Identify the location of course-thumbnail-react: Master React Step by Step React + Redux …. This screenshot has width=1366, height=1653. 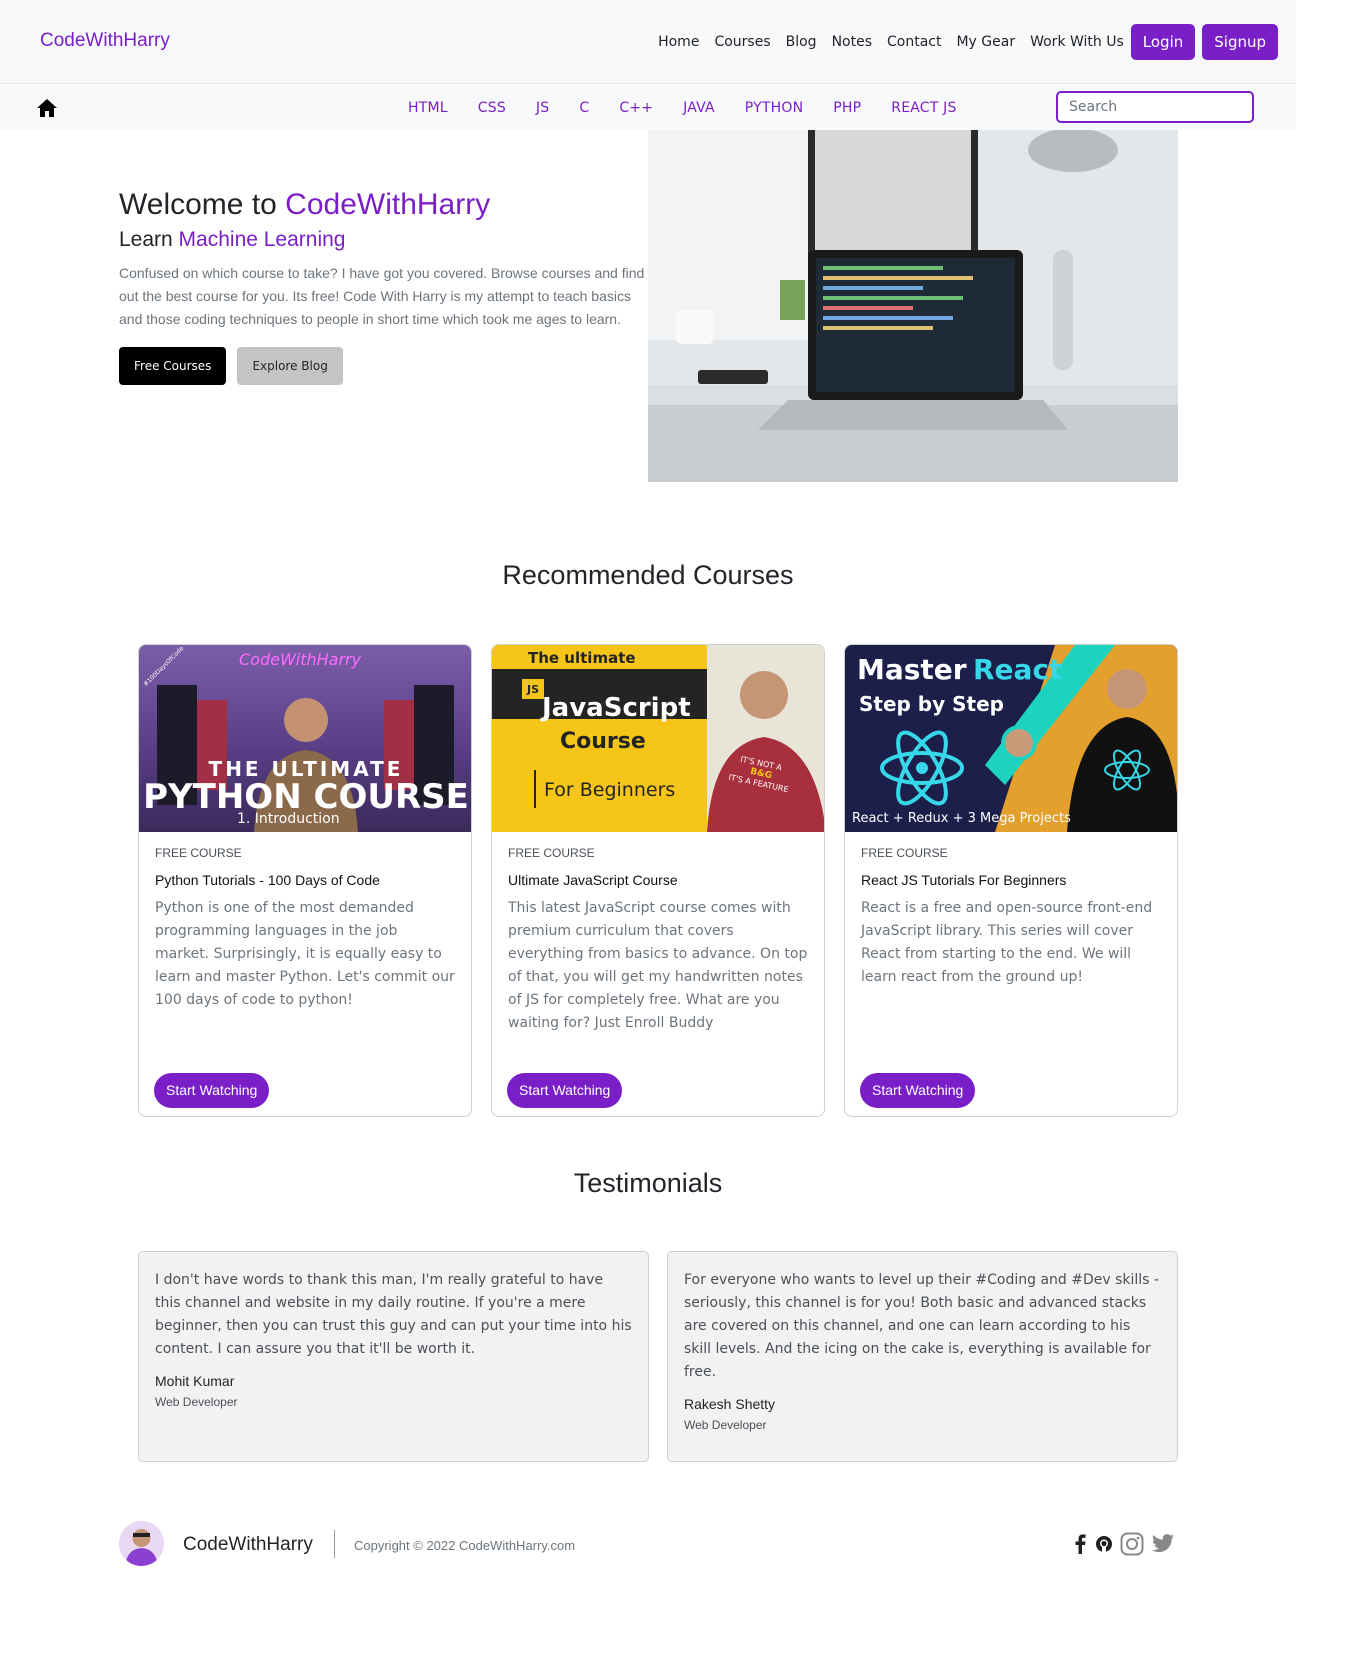
(1011, 738).